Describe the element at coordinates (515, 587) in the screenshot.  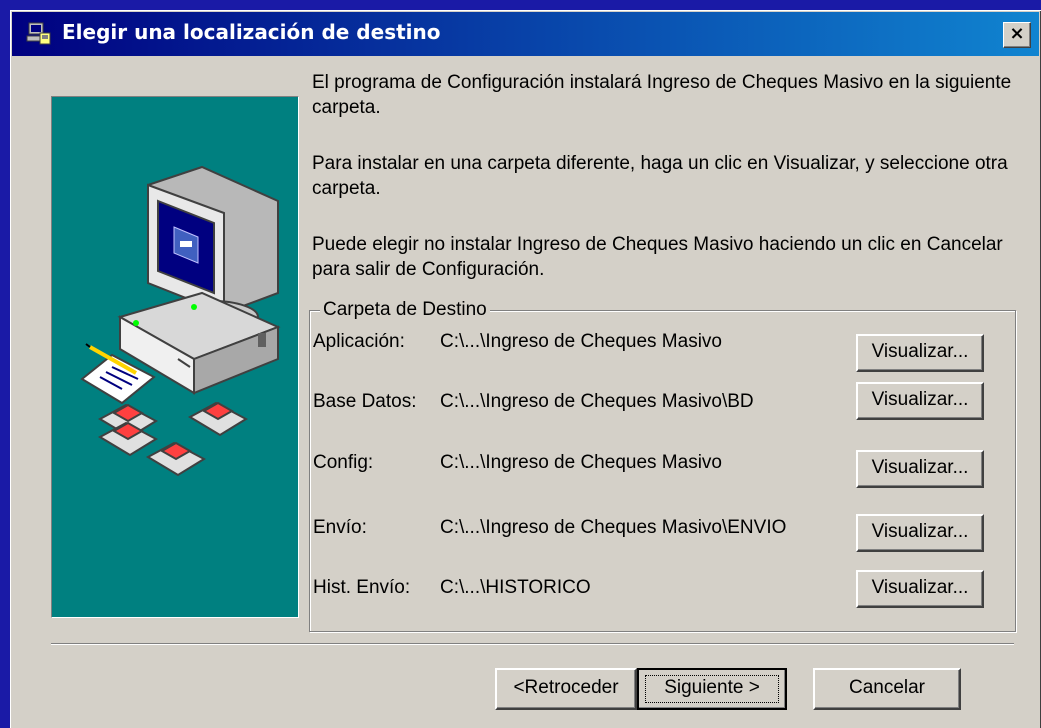
I see `send-history-path: C:\...\HISTORICO` at that location.